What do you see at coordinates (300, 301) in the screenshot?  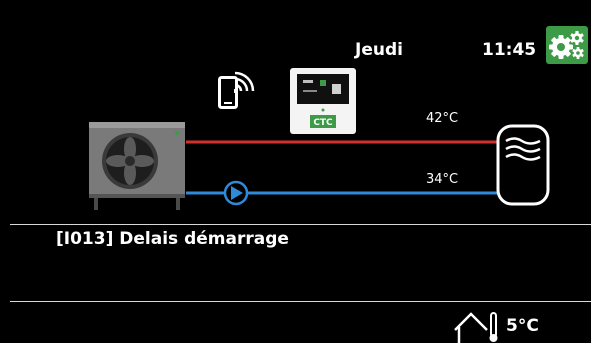 I see `alarm-bottom-divider` at bounding box center [300, 301].